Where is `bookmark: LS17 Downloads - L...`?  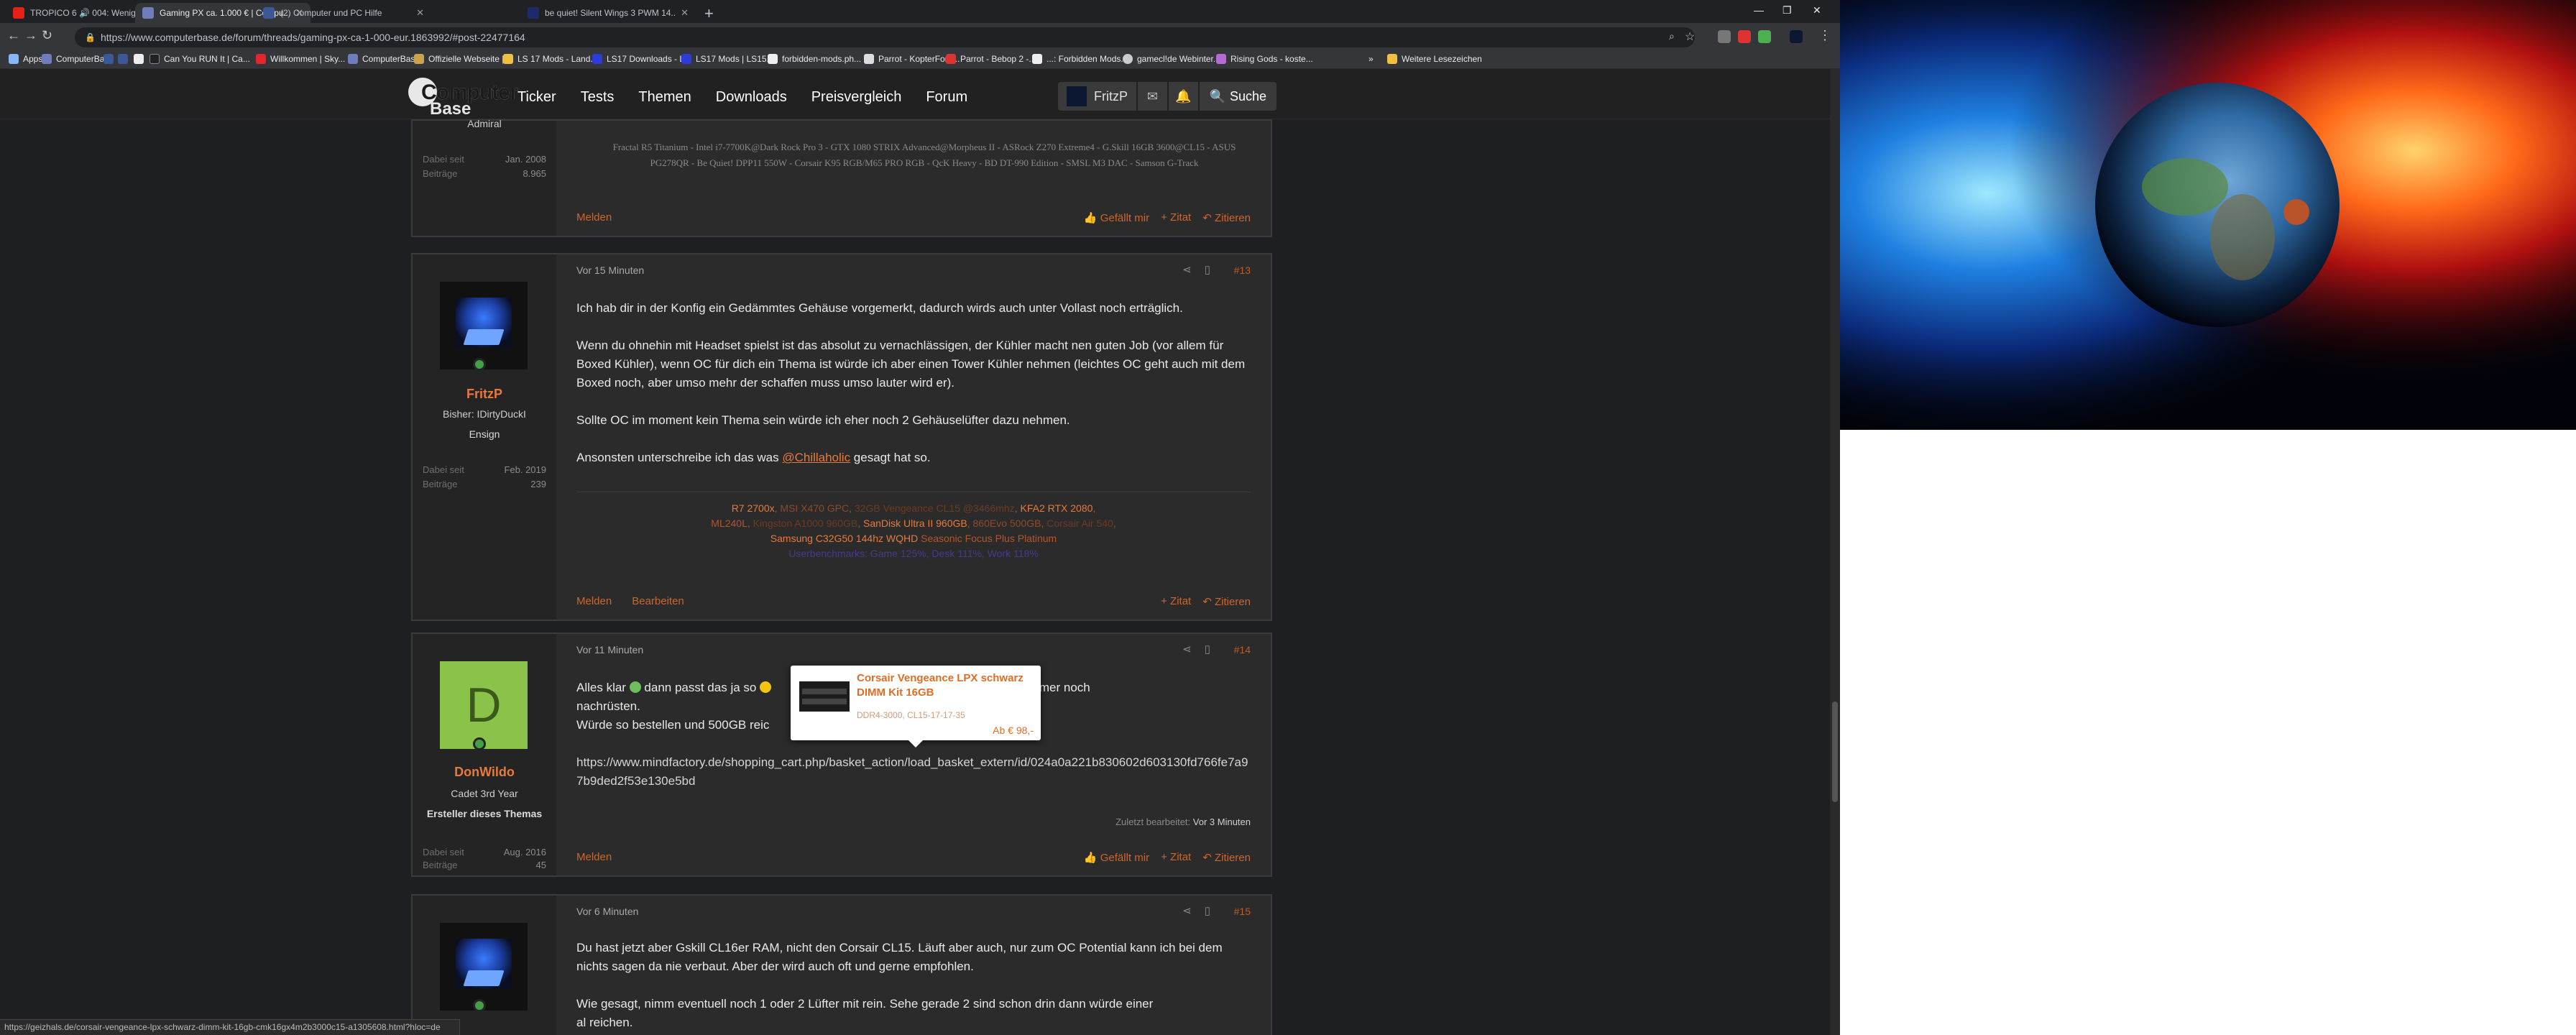 bookmark: LS17 Downloads - L... is located at coordinates (641, 59).